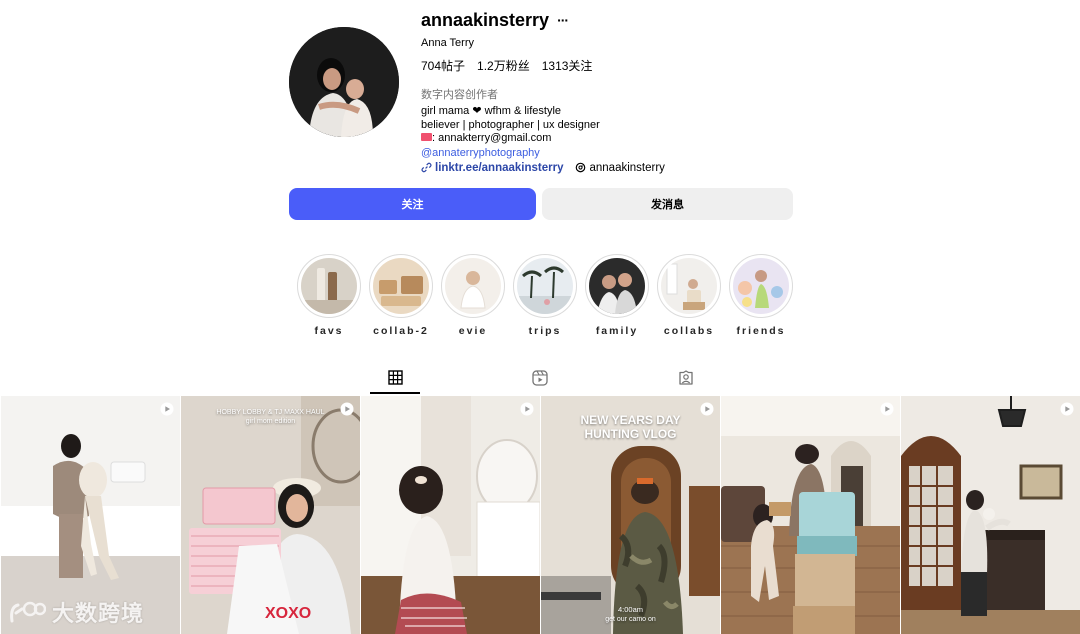 This screenshot has width=1080, height=634. I want to click on highlight-label: evie, so click(473, 331).